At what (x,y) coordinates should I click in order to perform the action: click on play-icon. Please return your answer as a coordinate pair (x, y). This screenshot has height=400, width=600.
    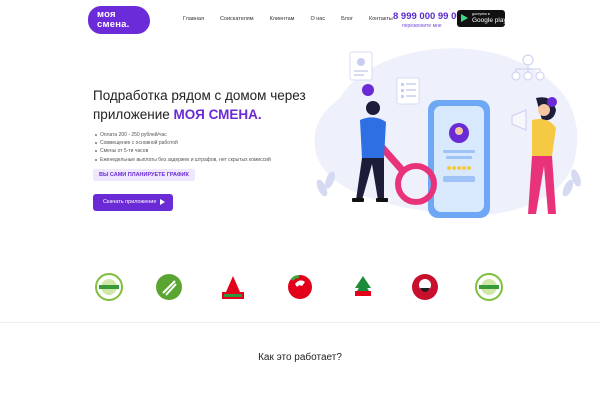
    Looking at the image, I should click on (464, 18).